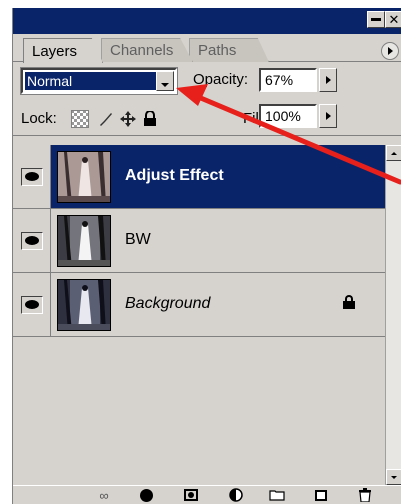  I want to click on layer-name: Adjust Effect, so click(174, 175).